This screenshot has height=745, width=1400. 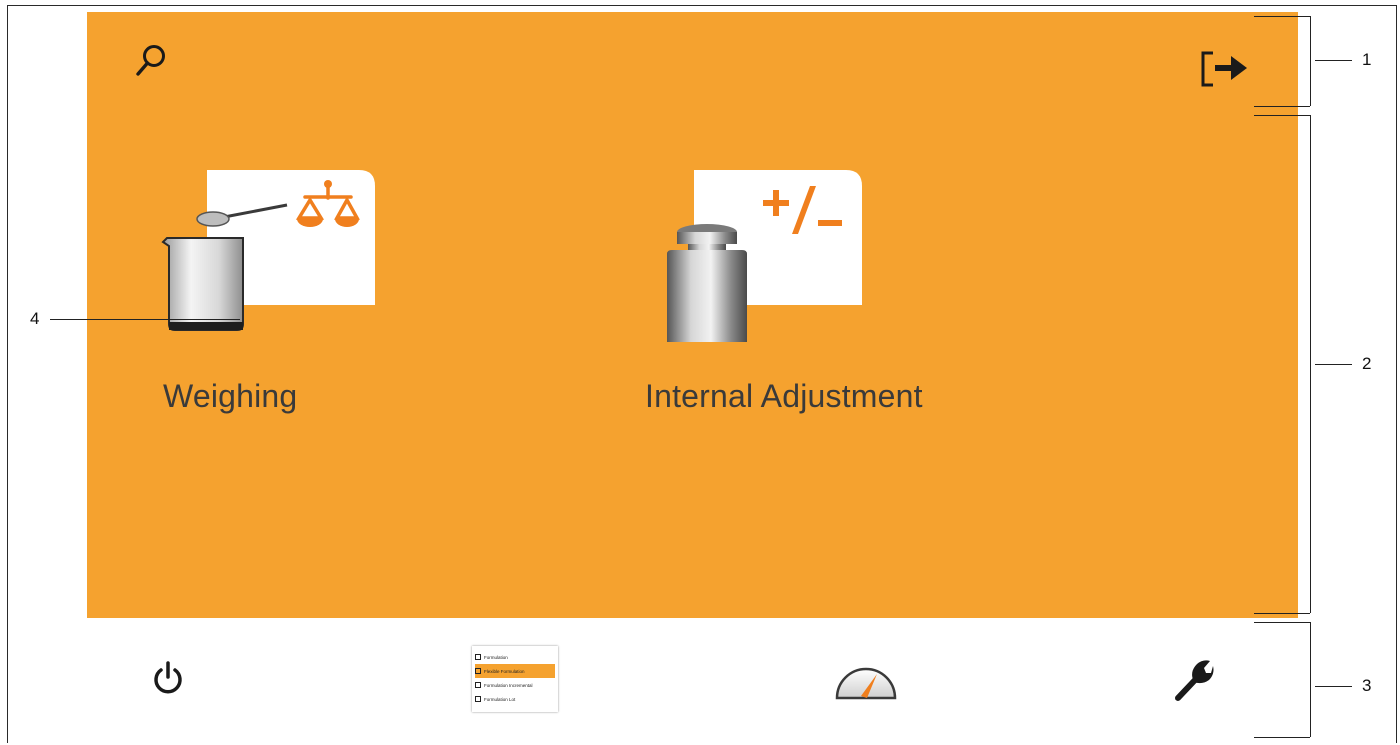 What do you see at coordinates (866, 679) in the screenshot?
I see `gauge-icon` at bounding box center [866, 679].